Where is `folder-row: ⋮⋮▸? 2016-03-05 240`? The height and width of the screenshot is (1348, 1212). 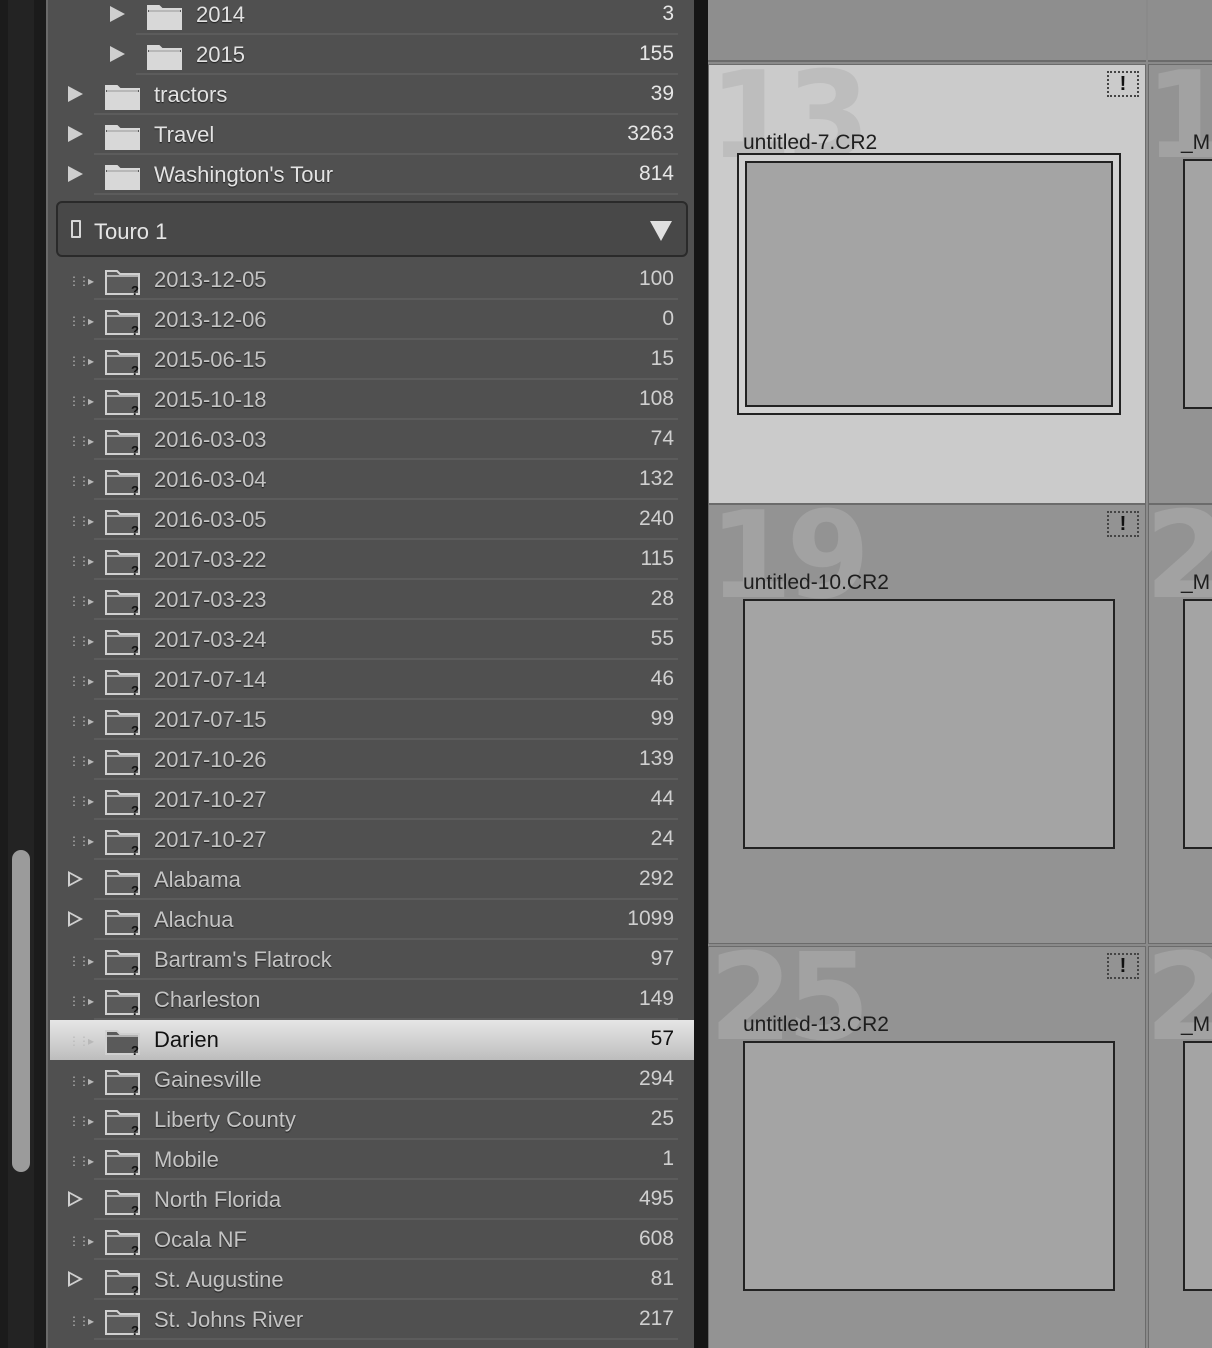 folder-row: ⋮⋮▸? 2016-03-05 240 is located at coordinates (372, 520).